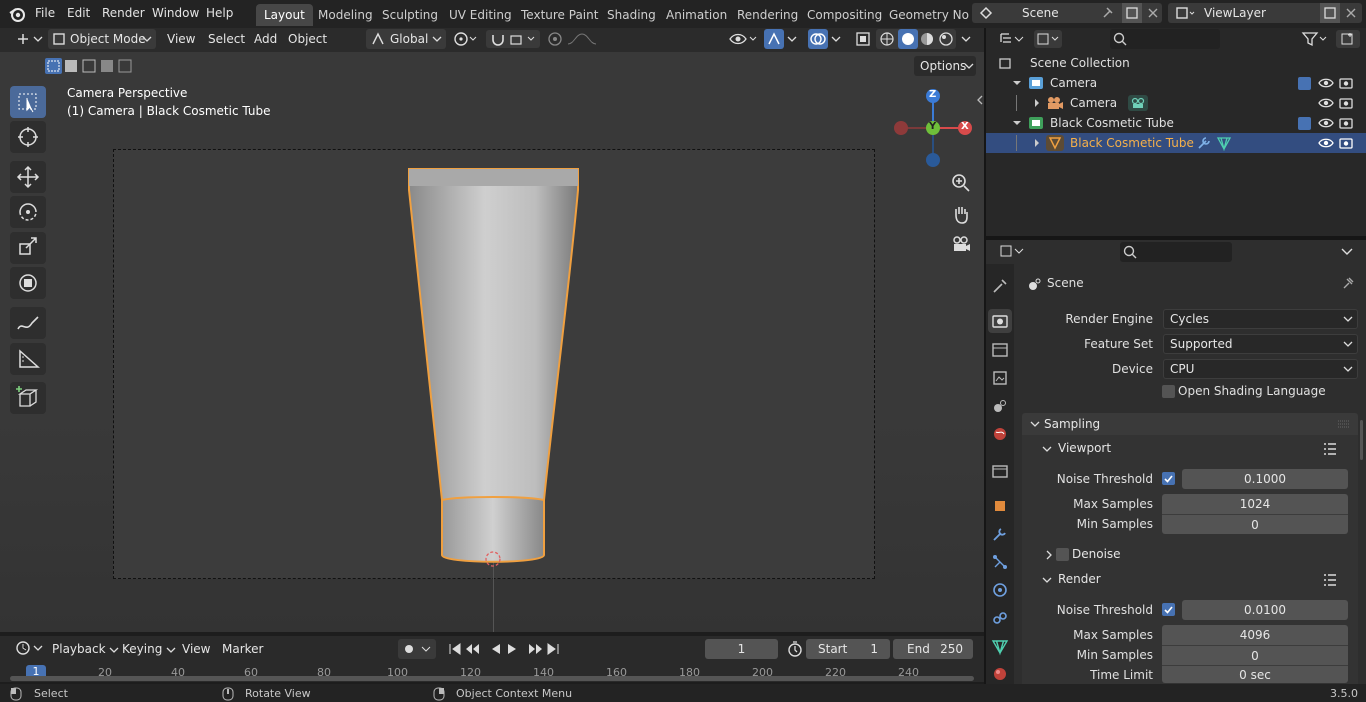 The width and height of the screenshot is (1366, 702). What do you see at coordinates (1361, 440) in the screenshot?
I see `properties-scrollbar` at bounding box center [1361, 440].